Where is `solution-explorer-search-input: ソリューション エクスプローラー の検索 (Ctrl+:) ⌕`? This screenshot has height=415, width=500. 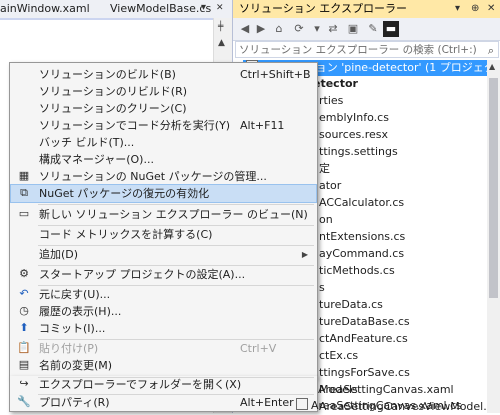 solution-explorer-search-input: ソリューション エクスプローラー の検索 (Ctrl+:) ⌕ is located at coordinates (367, 49).